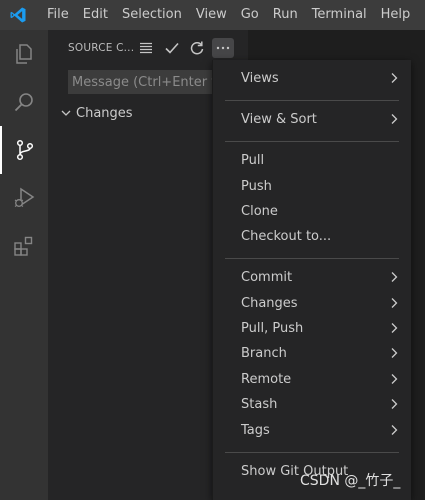  What do you see at coordinates (312, 186) in the screenshot?
I see `menu-item-push: Push` at bounding box center [312, 186].